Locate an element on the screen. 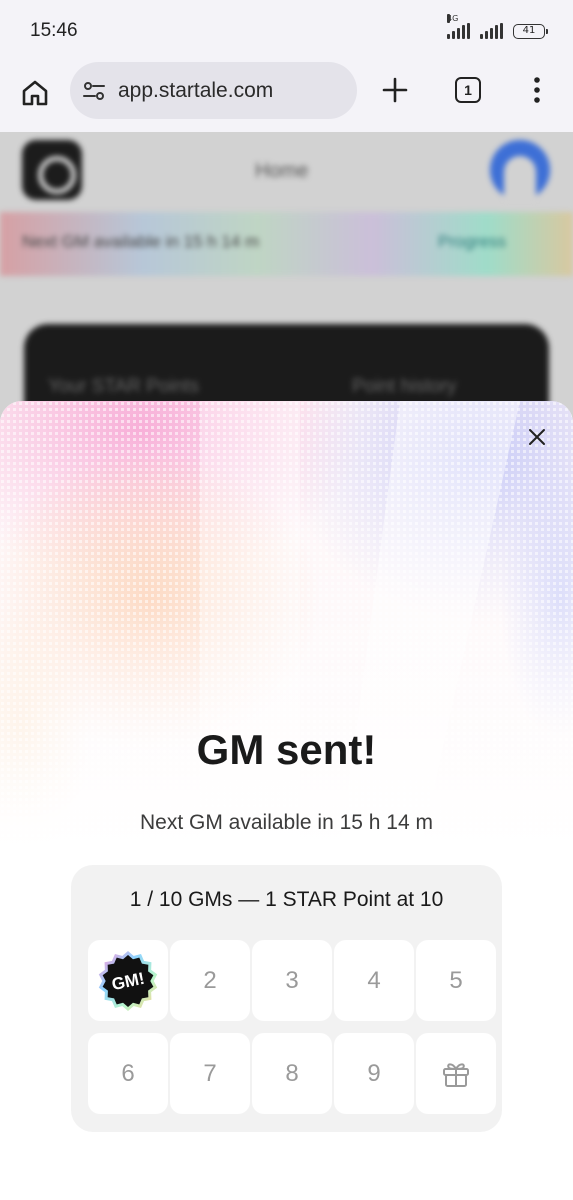 Image resolution: width=573 pixels, height=1200 pixels. gm-slot-6: 6 is located at coordinates (128, 1073).